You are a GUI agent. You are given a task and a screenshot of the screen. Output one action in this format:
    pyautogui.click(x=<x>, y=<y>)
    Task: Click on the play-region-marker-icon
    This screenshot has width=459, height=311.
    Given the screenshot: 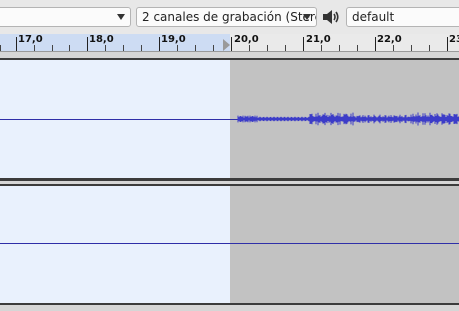 What is the action you would take?
    pyautogui.click(x=226, y=45)
    